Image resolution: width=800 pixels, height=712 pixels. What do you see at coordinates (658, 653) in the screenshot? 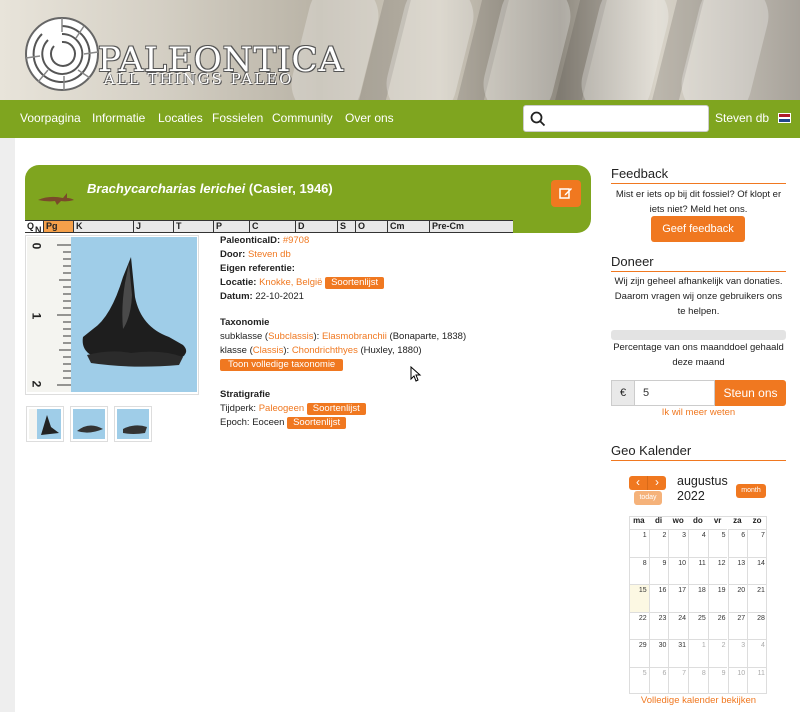
I see `calendar-day: 30` at bounding box center [658, 653].